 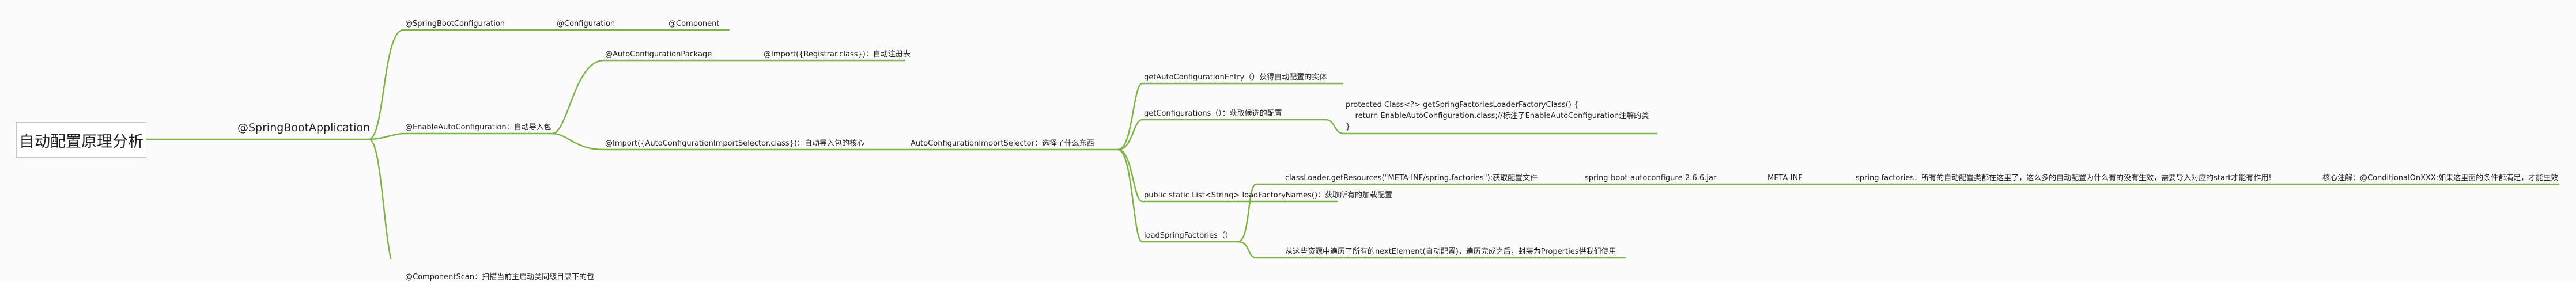 What do you see at coordinates (1235, 77) in the screenshot?
I see `node-get-entry: getAutoConfigurationEntry（）获得自动配置的实体` at bounding box center [1235, 77].